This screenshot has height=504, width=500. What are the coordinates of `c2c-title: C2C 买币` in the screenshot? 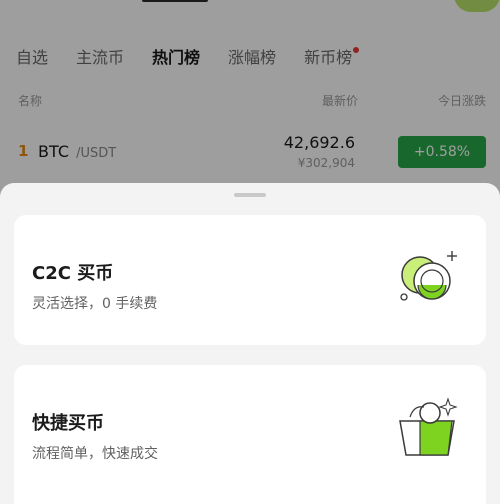 It's located at (73, 273).